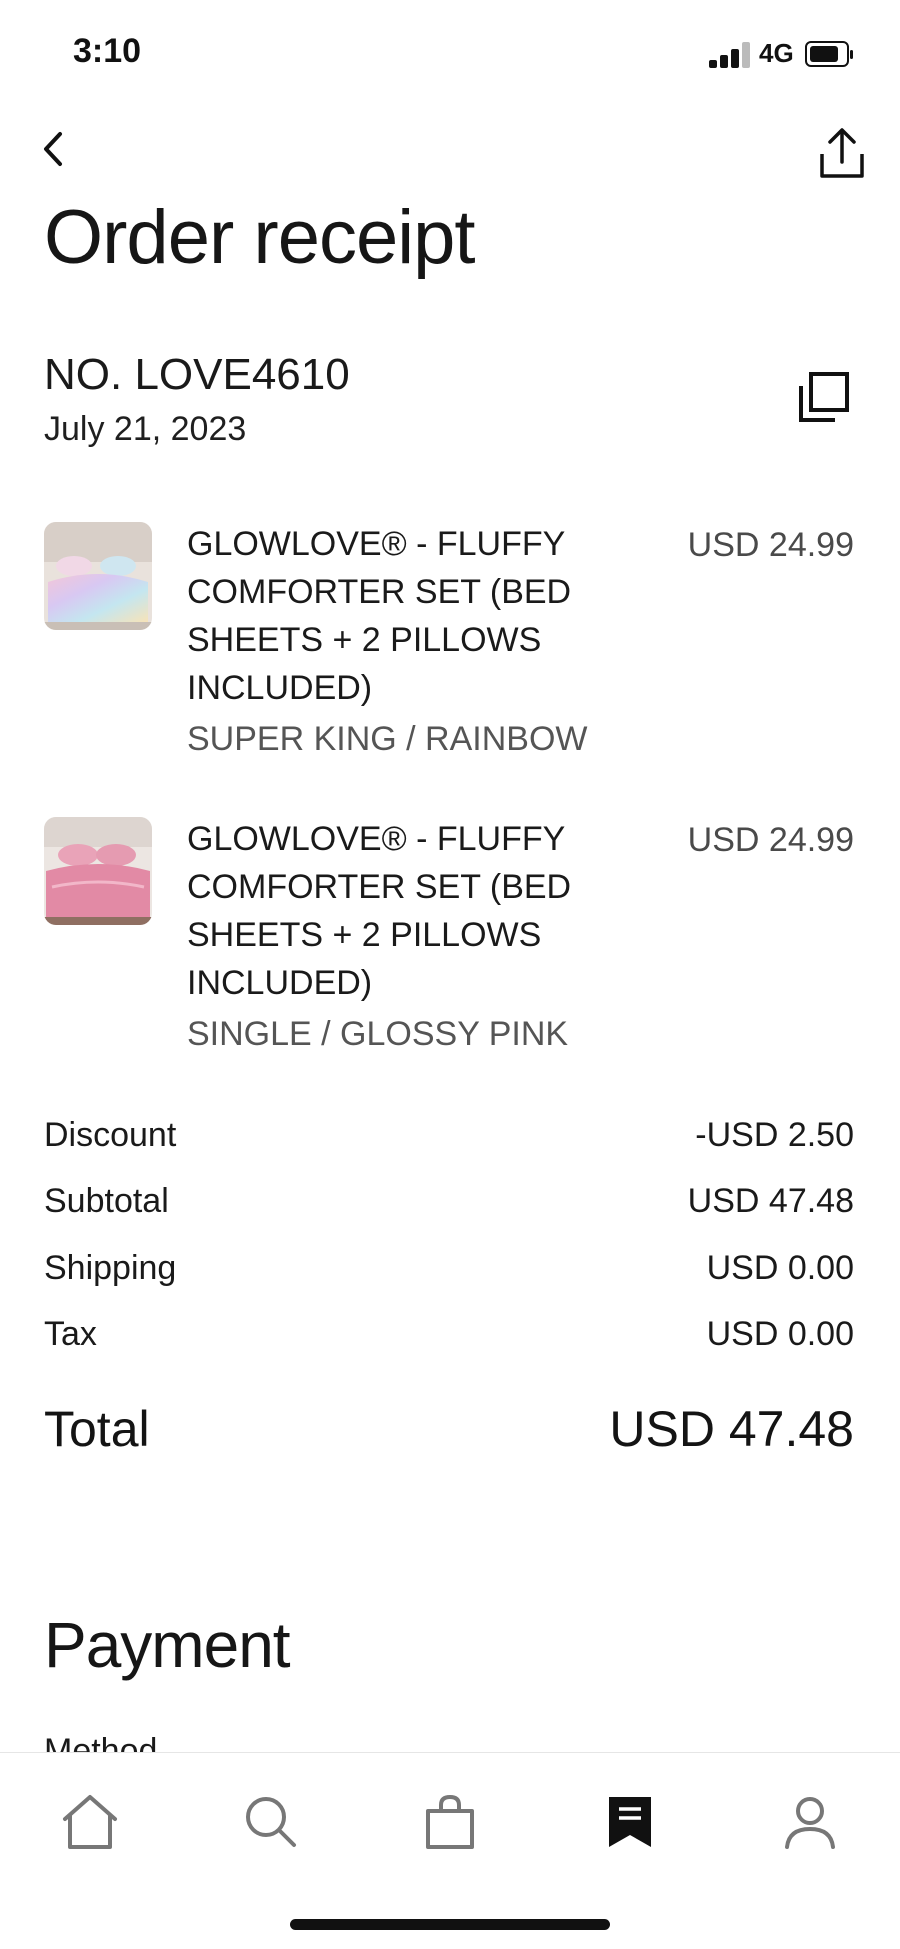 The width and height of the screenshot is (900, 1949). Describe the element at coordinates (167, 1645) in the screenshot. I see `payment-heading: Payment` at that location.